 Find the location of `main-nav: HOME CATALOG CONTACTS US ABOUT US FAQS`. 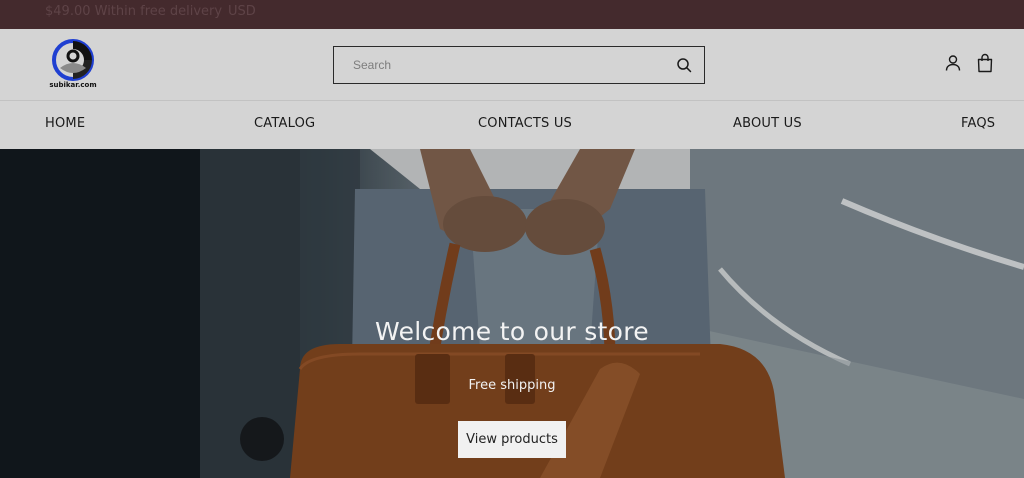

main-nav: HOME CATALOG CONTACTS US ABOUT US FAQS is located at coordinates (512, 125).